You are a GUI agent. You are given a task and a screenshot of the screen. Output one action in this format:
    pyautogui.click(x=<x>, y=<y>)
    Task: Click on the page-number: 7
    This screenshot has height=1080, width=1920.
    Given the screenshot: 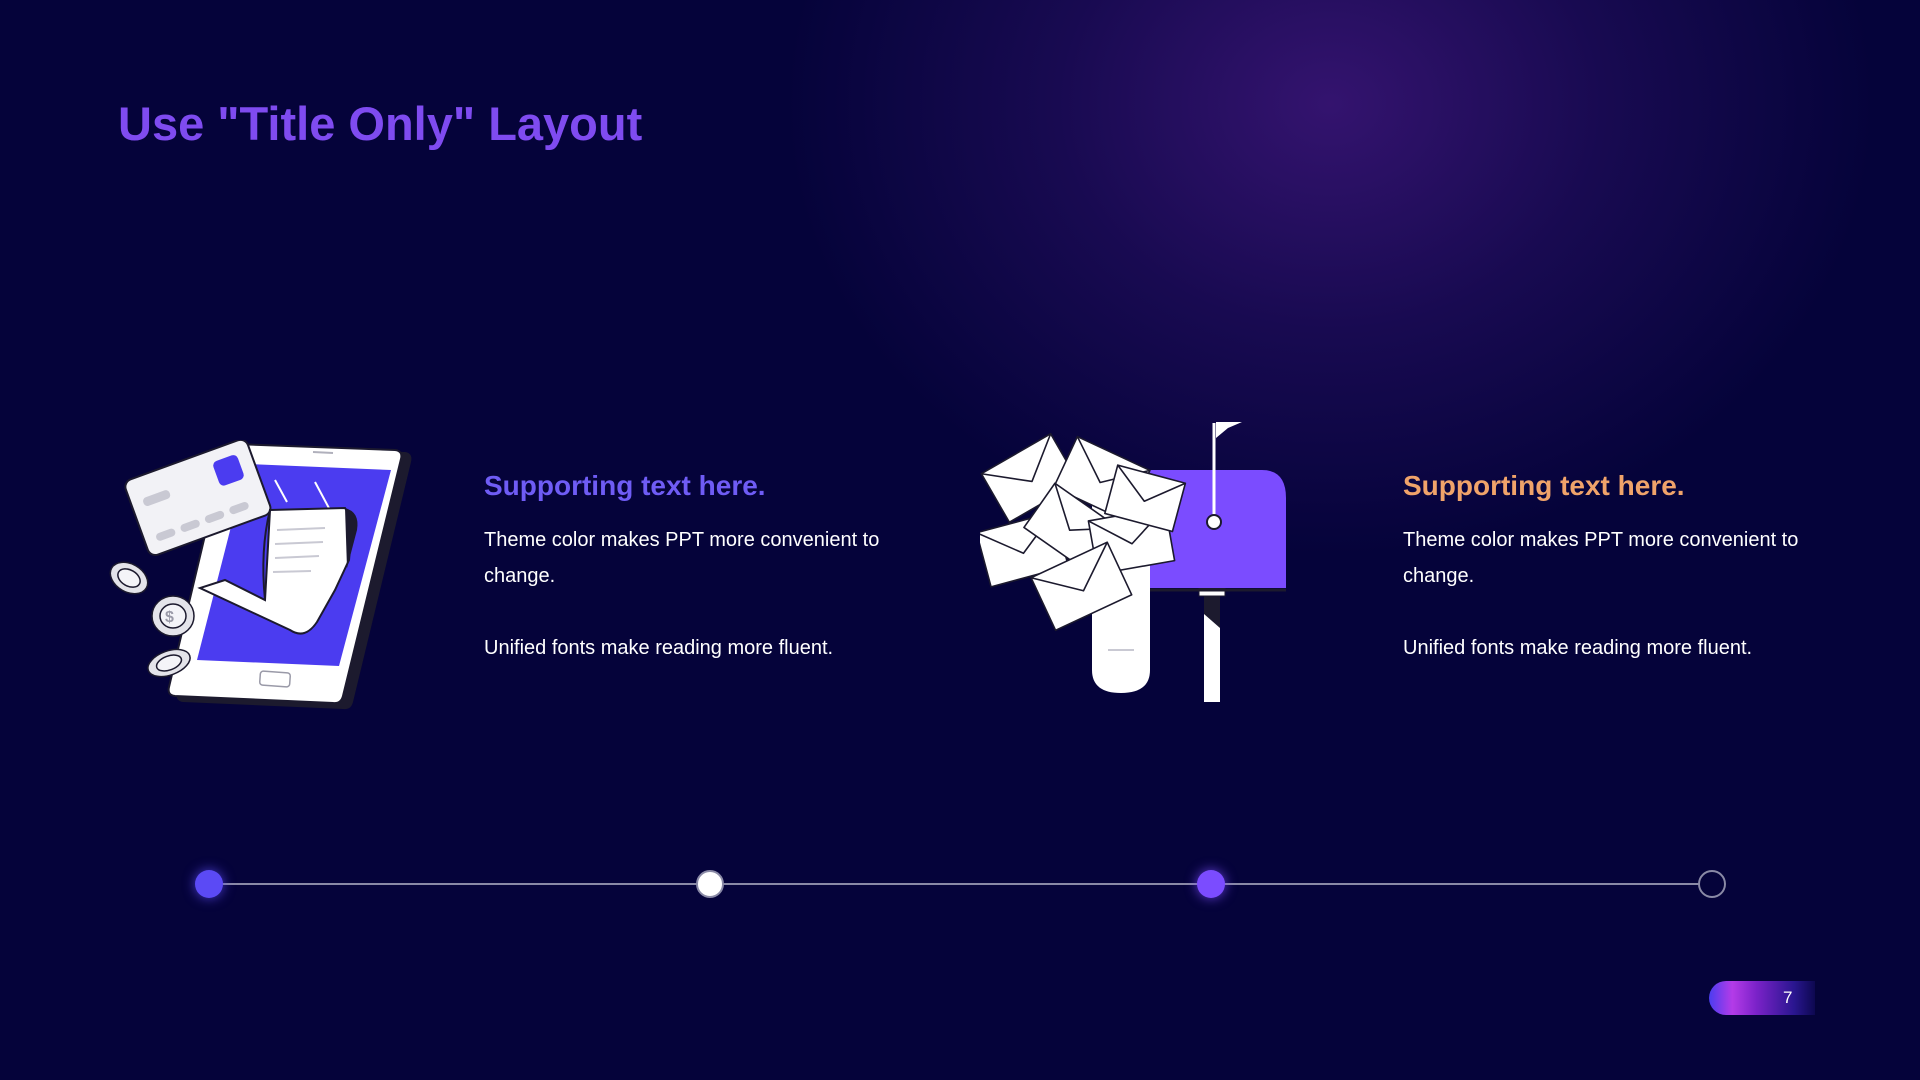 What is the action you would take?
    pyautogui.click(x=1788, y=997)
    